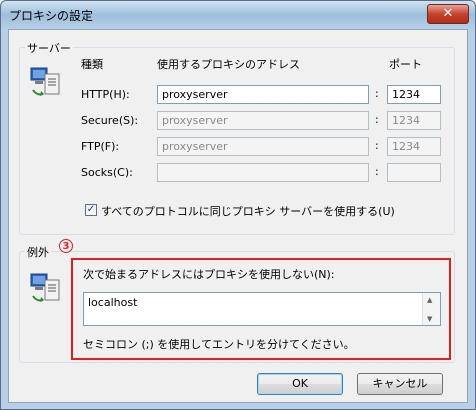 This screenshot has width=476, height=410. What do you see at coordinates (219, 344) in the screenshot?
I see `exceptions-hint: セミコロン (;) を使用してエントリを分けてください。` at bounding box center [219, 344].